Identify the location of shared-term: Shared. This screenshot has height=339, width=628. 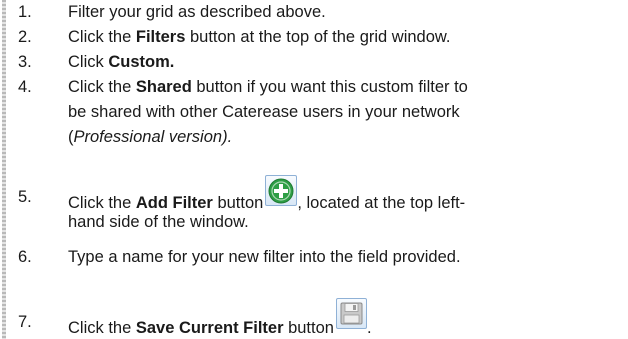
(163, 87).